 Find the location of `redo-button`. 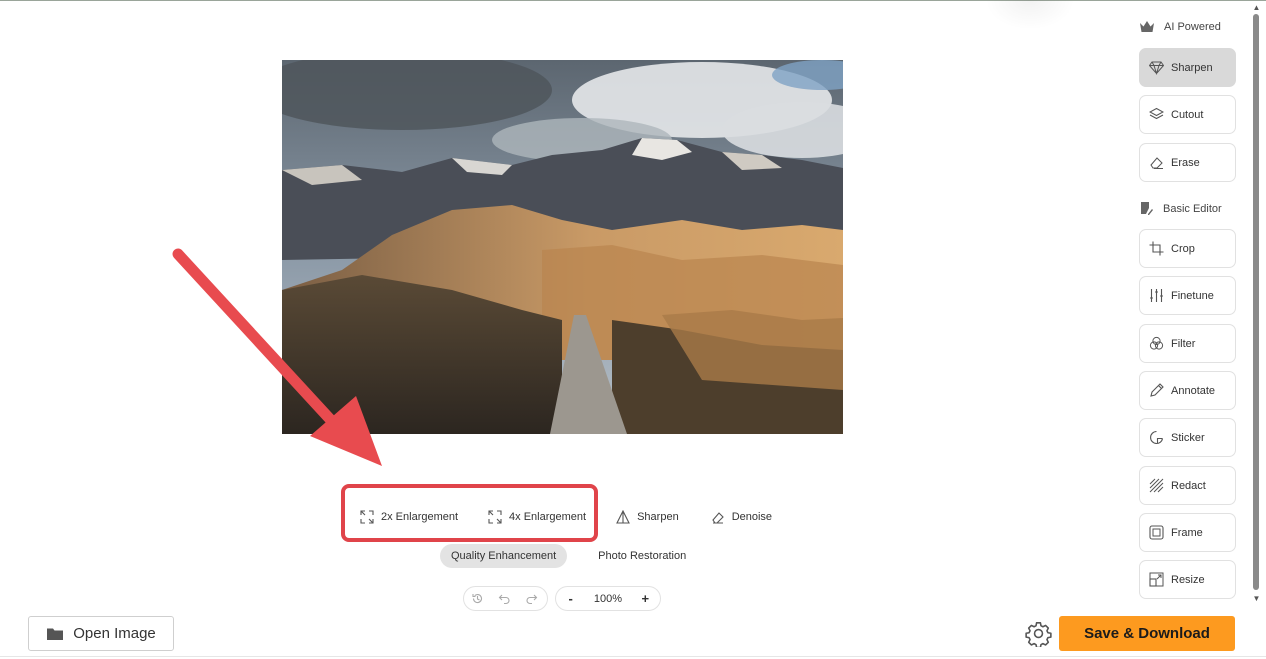

redo-button is located at coordinates (531, 598).